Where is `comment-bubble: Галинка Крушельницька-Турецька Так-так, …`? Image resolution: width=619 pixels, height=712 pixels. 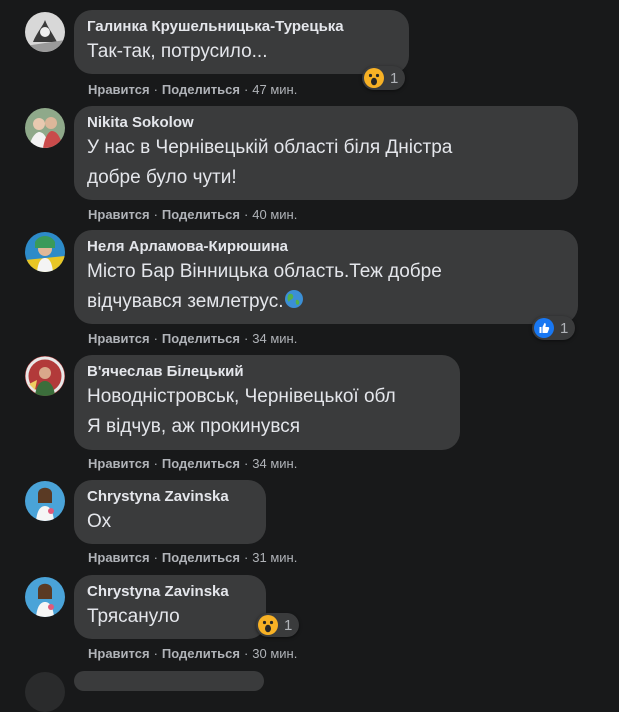
comment-bubble: Галинка Крушельницька-Турецька Так-так, … is located at coordinates (241, 42).